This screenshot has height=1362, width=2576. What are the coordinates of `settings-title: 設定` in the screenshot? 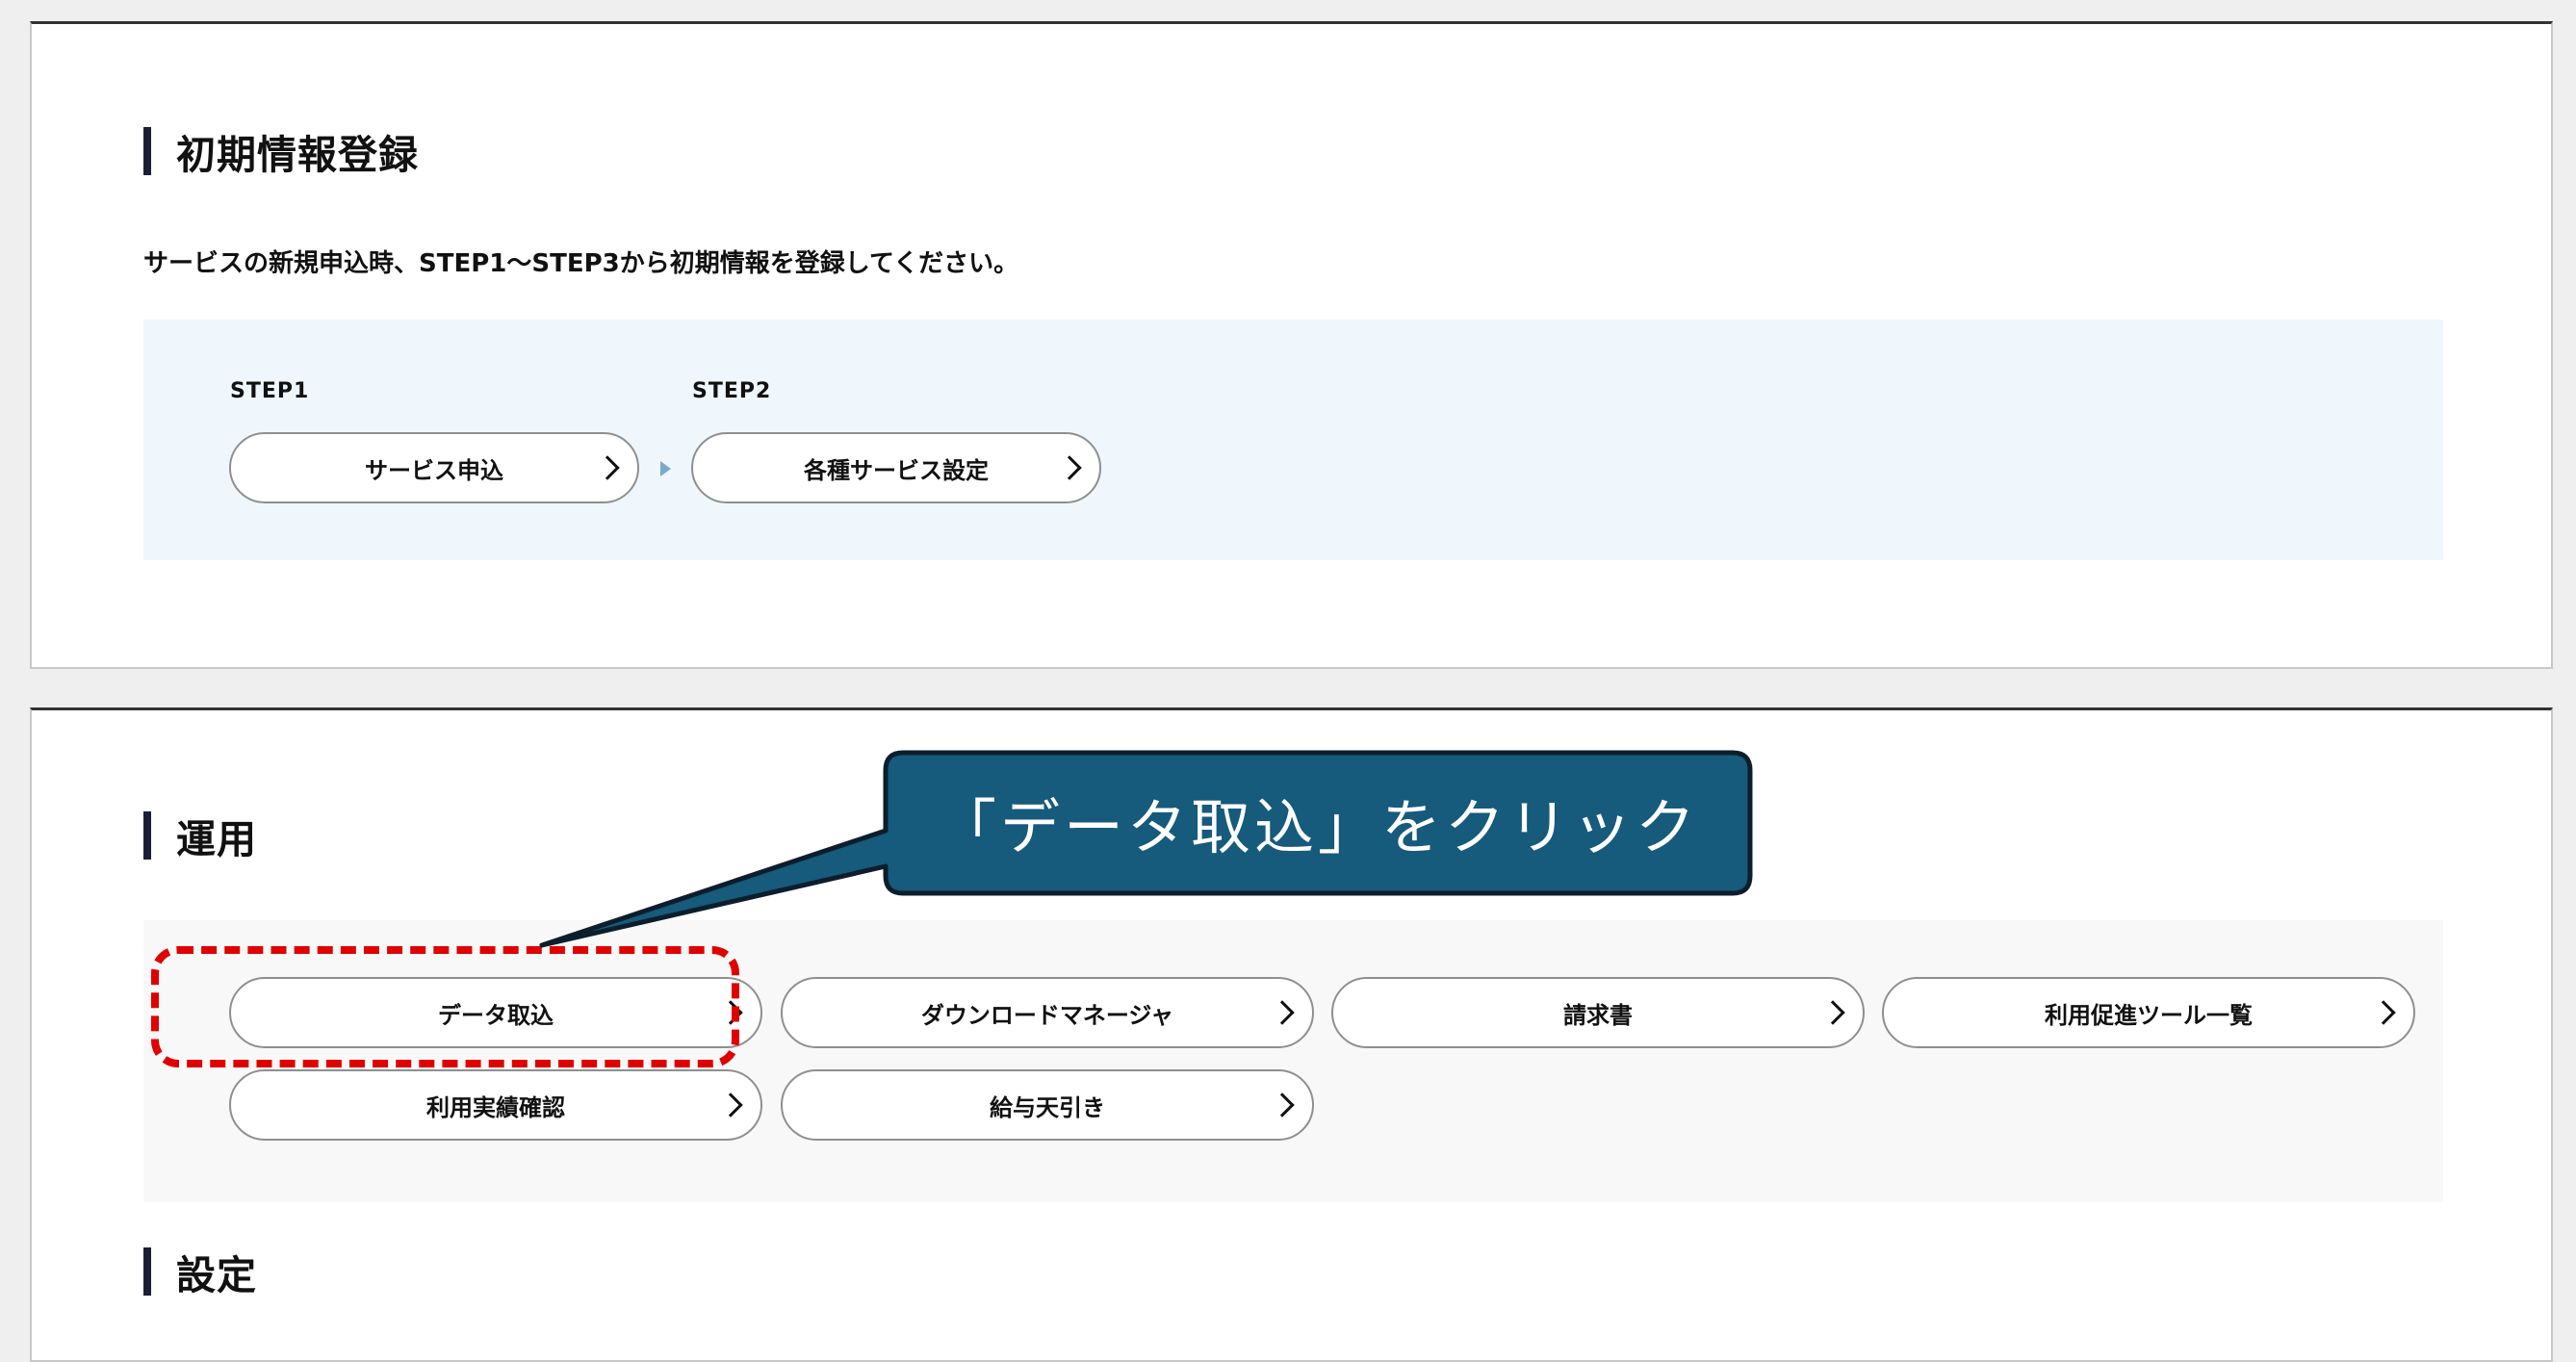 It's located at (216, 1275).